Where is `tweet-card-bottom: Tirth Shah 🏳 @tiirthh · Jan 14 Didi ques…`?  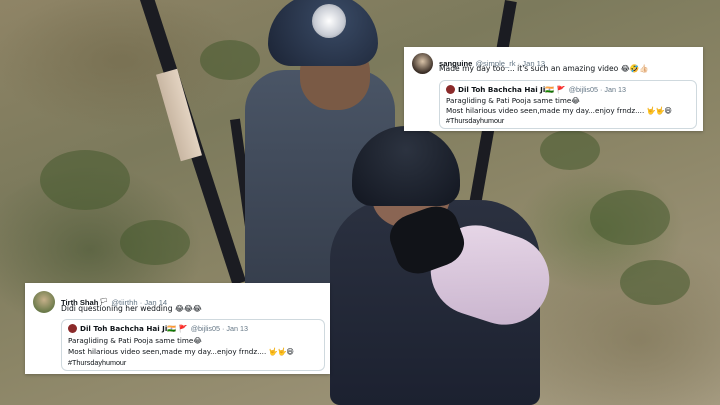
tweet-card-bottom: Tirth Shah 🏳 @tiirthh · Jan 14 Didi ques… is located at coordinates (177, 328).